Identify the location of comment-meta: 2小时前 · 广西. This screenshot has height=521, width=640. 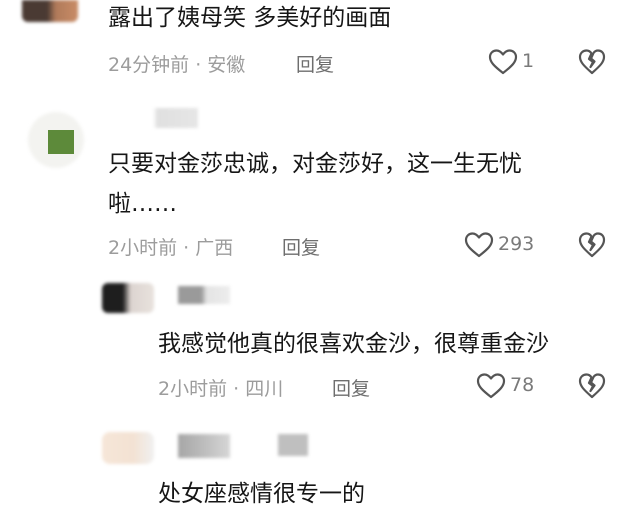
(171, 248).